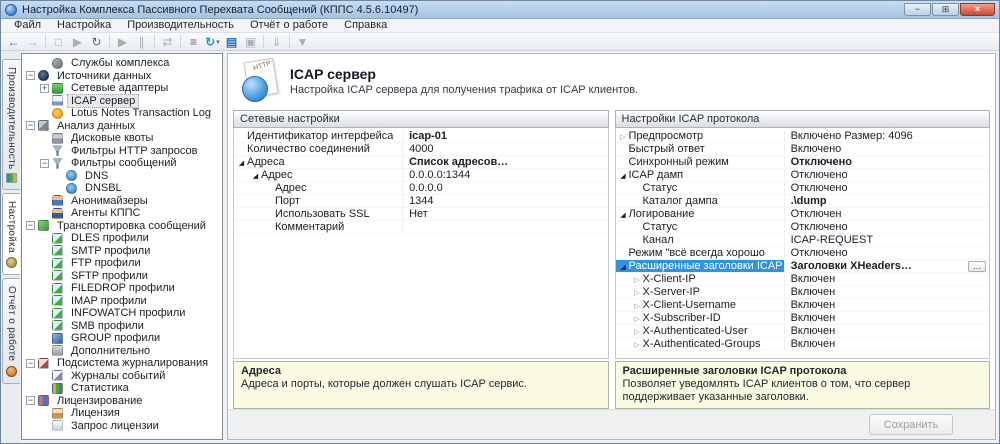 The width and height of the screenshot is (1000, 444). What do you see at coordinates (77, 42) in the screenshot?
I see `start-button: ▶` at bounding box center [77, 42].